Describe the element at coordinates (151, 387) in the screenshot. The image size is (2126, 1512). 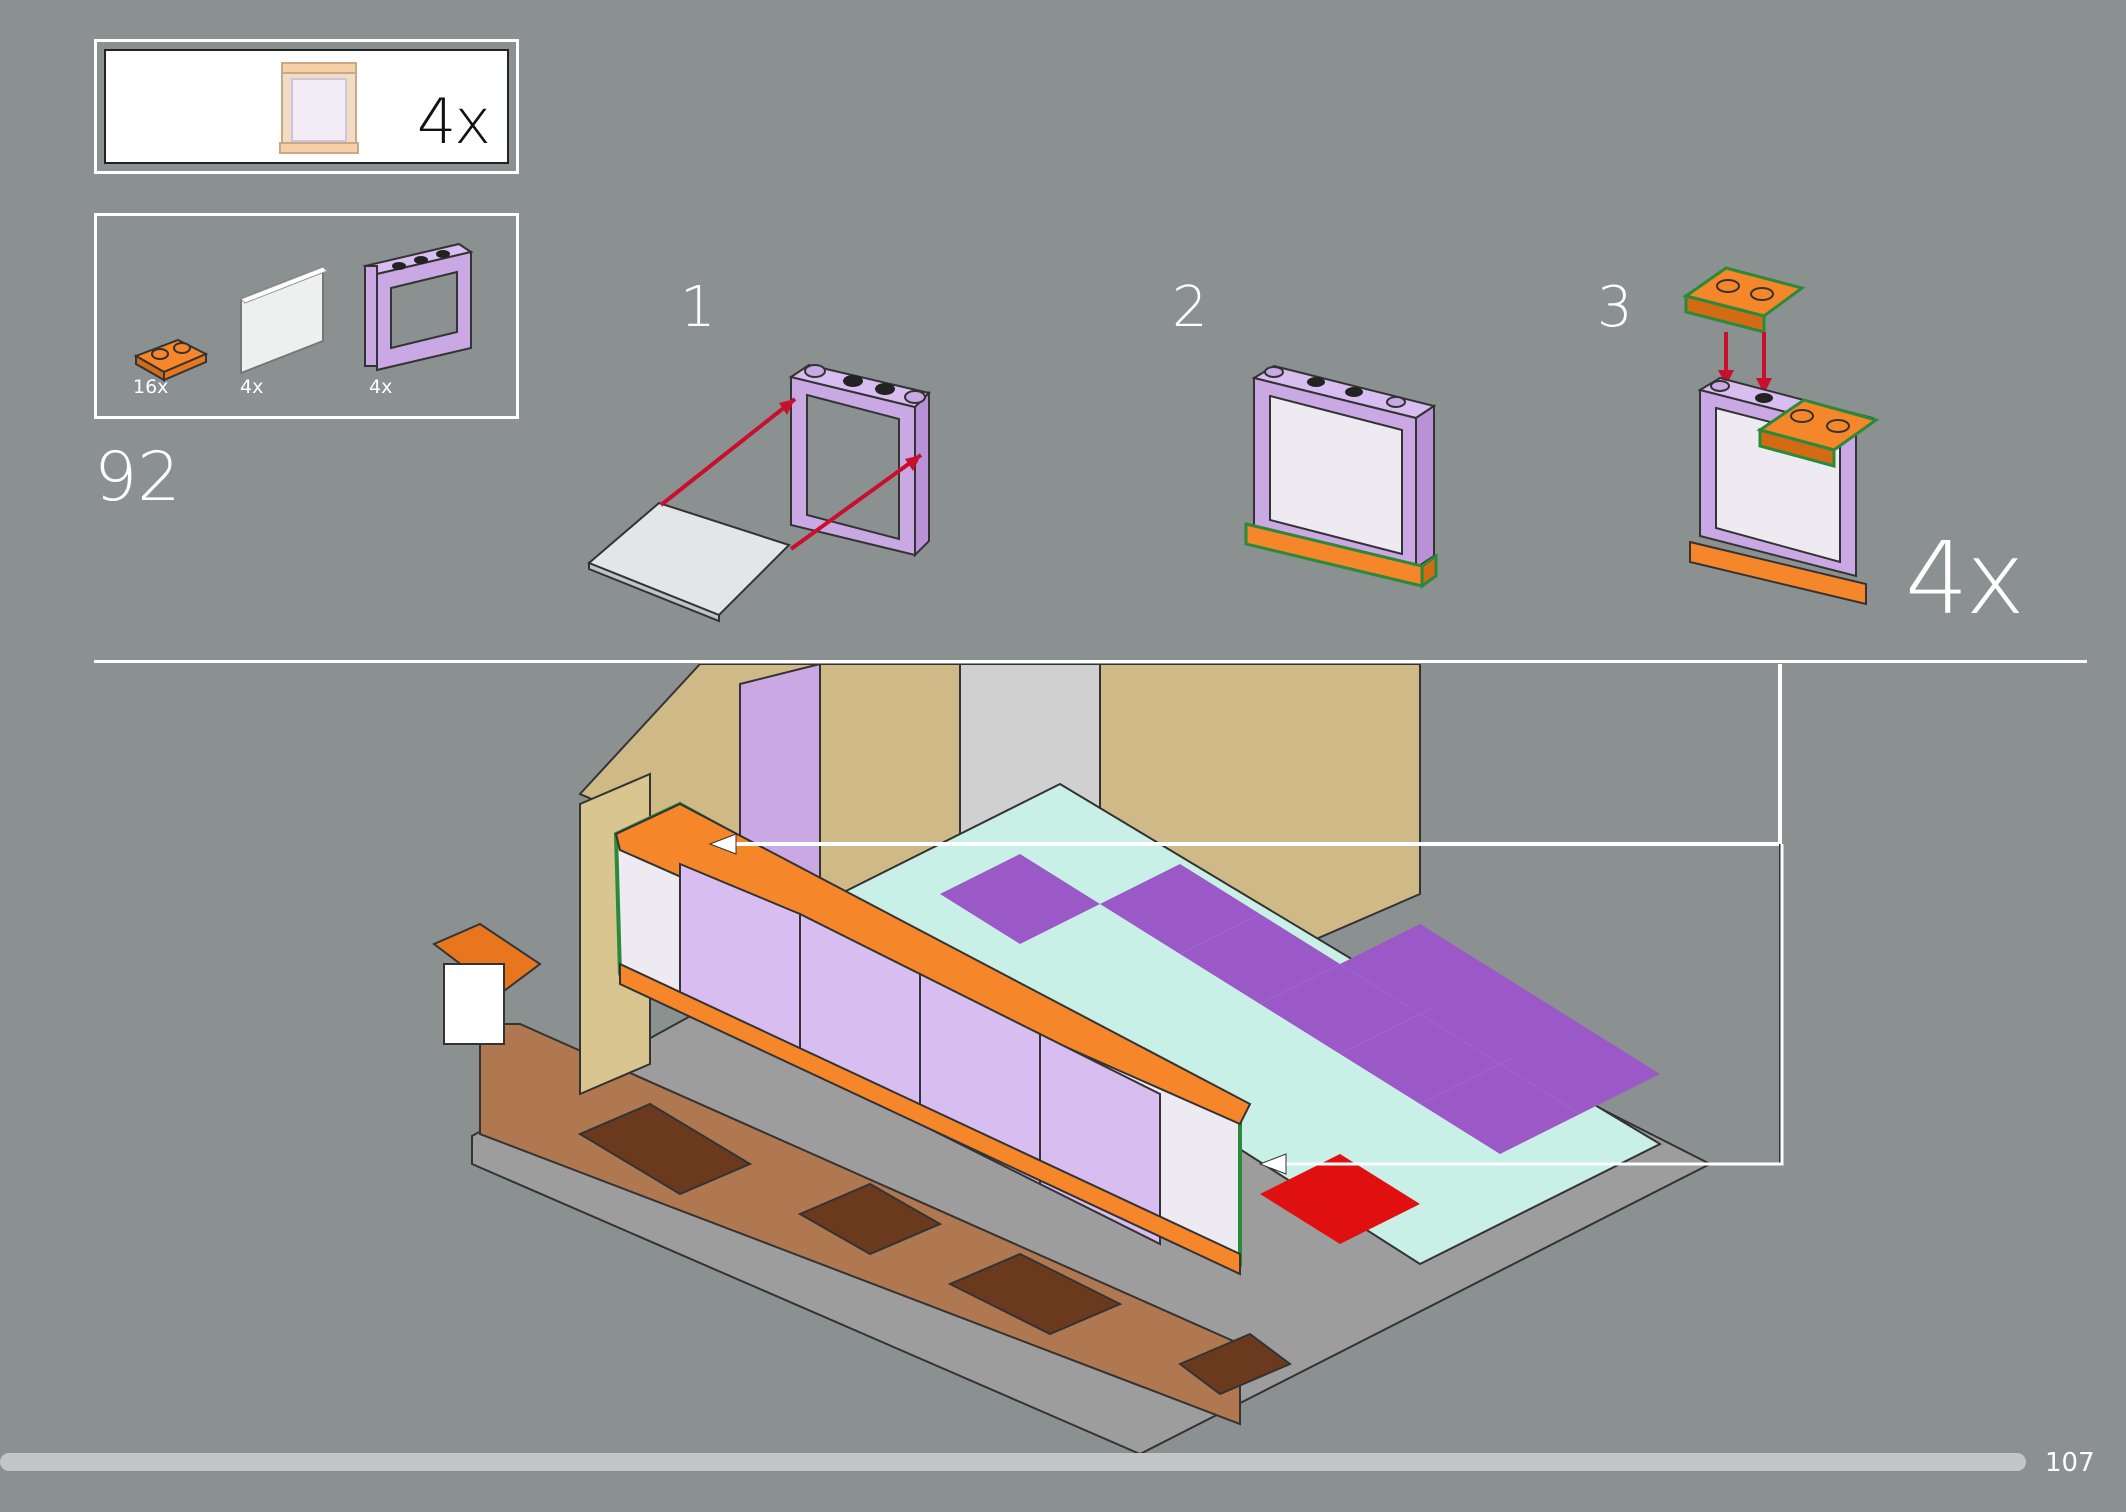
I see `part-qty: 16x` at that location.